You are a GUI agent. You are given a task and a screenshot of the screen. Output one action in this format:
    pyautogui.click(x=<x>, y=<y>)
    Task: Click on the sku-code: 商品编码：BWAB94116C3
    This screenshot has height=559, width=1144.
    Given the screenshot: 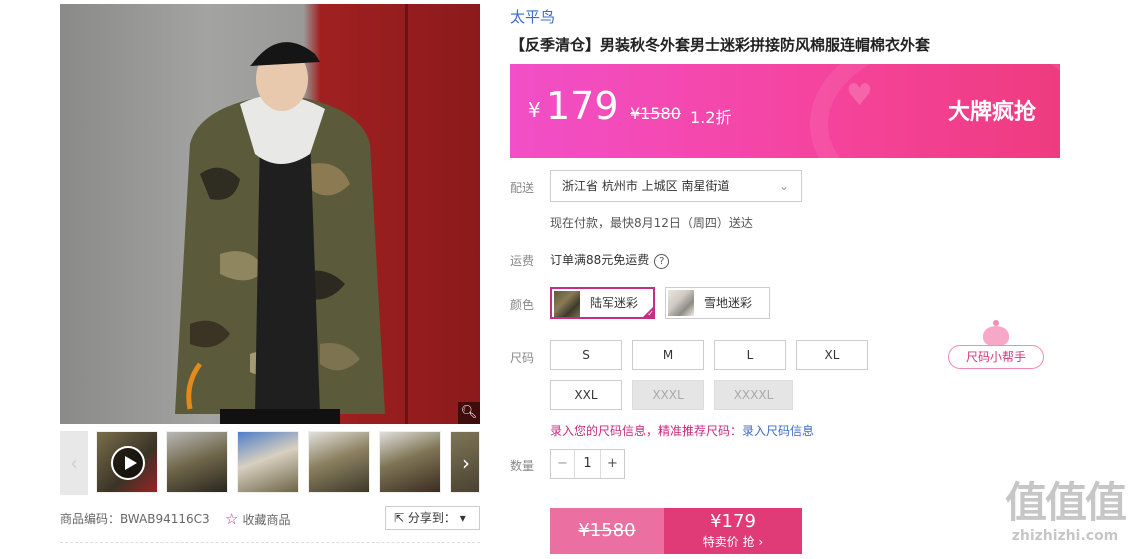 What is the action you would take?
    pyautogui.click(x=135, y=519)
    